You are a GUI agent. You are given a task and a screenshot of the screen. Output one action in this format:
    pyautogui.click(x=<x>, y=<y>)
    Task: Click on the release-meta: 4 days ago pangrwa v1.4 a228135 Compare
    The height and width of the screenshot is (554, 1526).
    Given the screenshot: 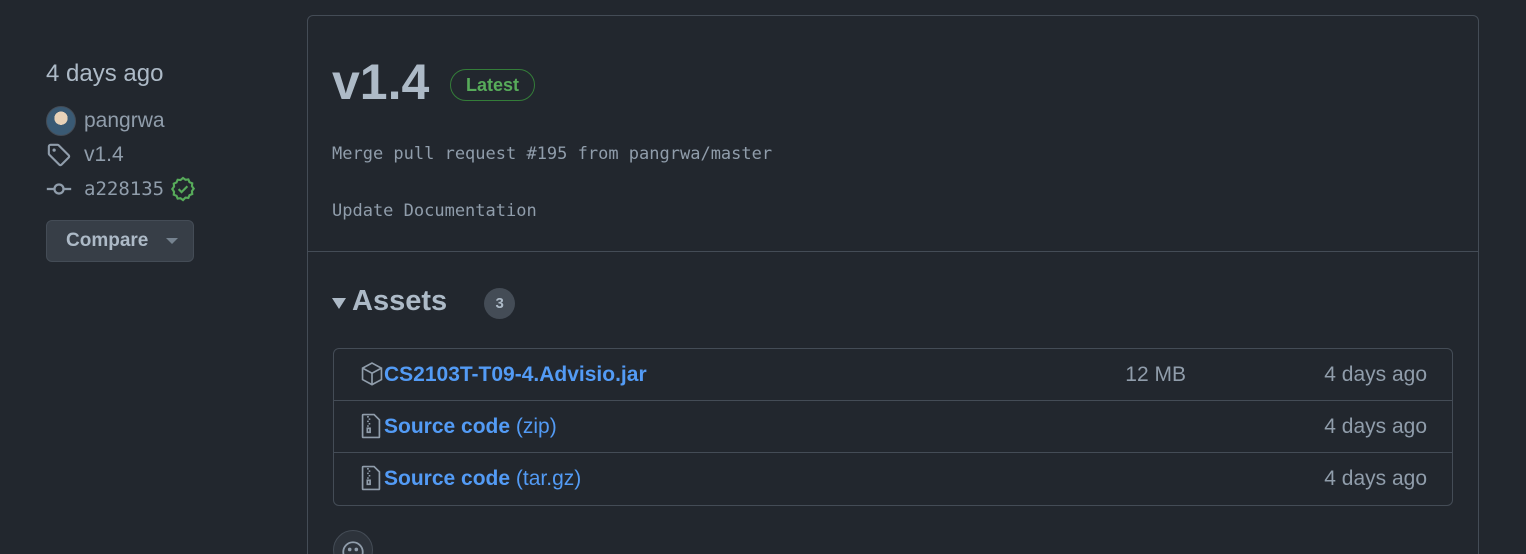 What is the action you would take?
    pyautogui.click(x=166, y=159)
    